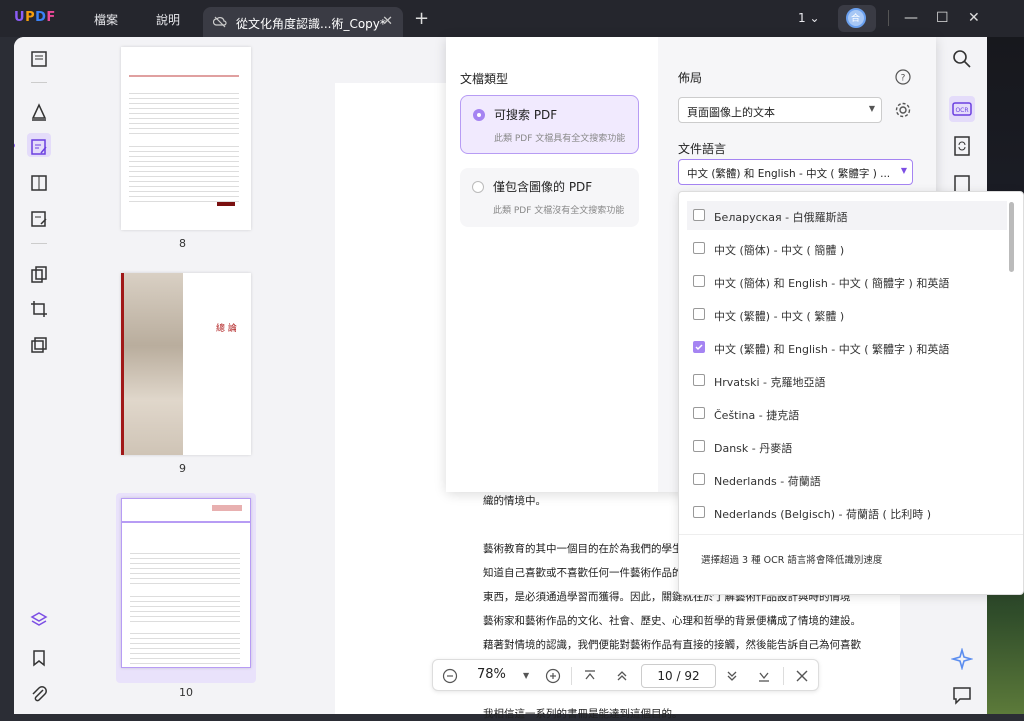 This screenshot has height=721, width=1024. I want to click on language-option: Dansk - 丹麥語, so click(847, 446).